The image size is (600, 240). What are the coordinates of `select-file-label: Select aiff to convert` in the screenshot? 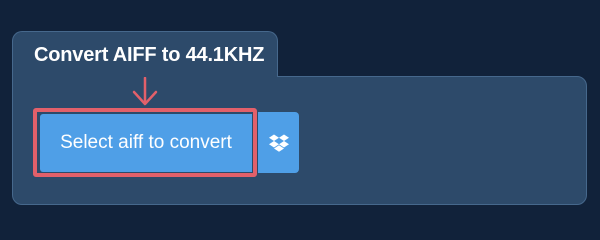 It's located at (146, 142).